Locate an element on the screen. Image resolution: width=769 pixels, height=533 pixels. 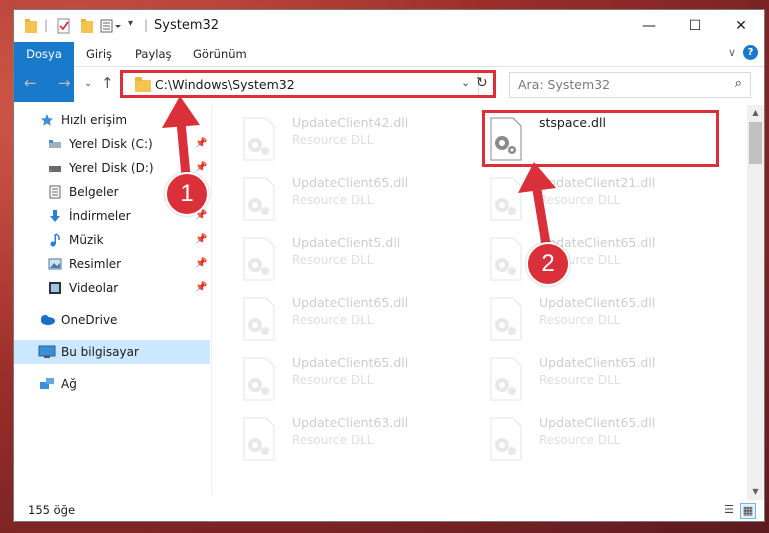
file-highlight-box is located at coordinates (600, 138).